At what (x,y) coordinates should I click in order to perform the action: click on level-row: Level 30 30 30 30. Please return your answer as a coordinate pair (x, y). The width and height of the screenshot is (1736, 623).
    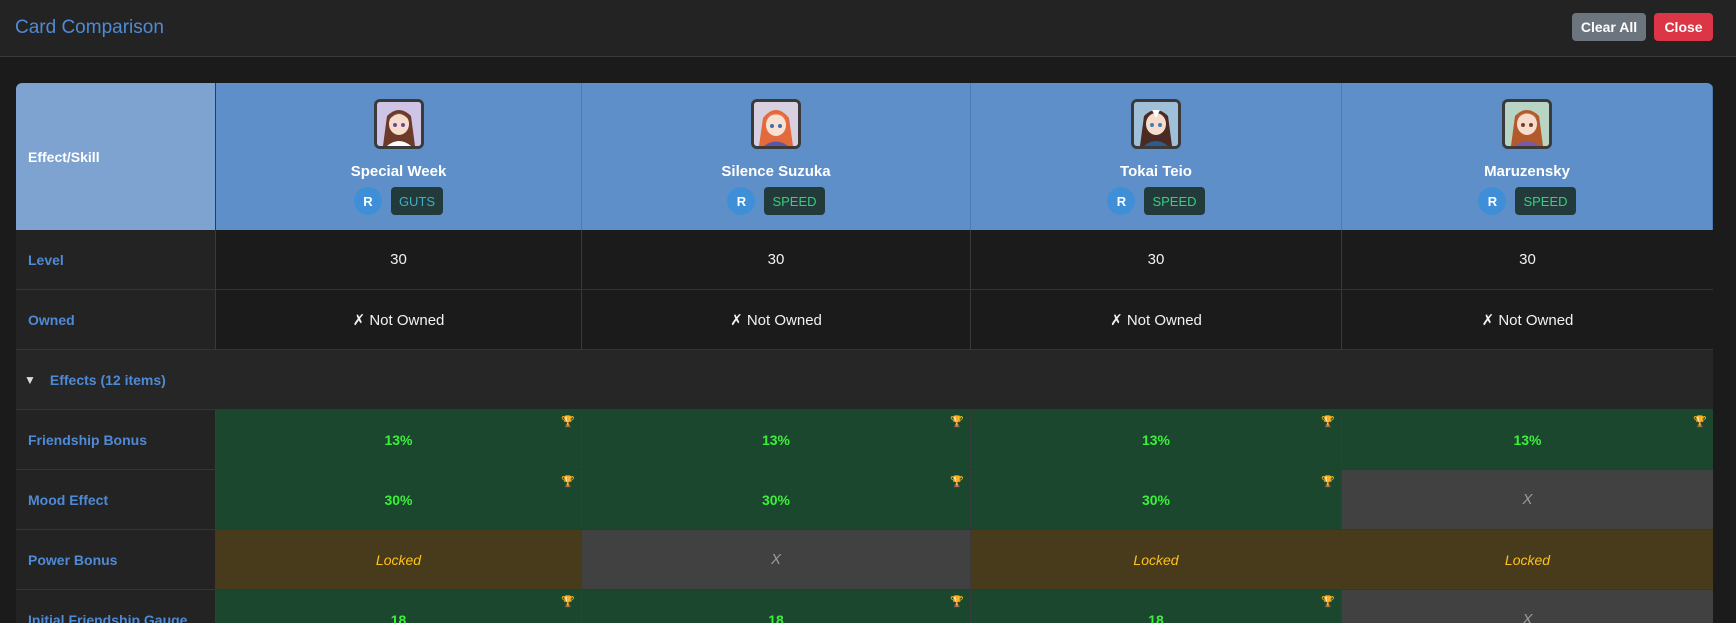
    Looking at the image, I should click on (864, 260).